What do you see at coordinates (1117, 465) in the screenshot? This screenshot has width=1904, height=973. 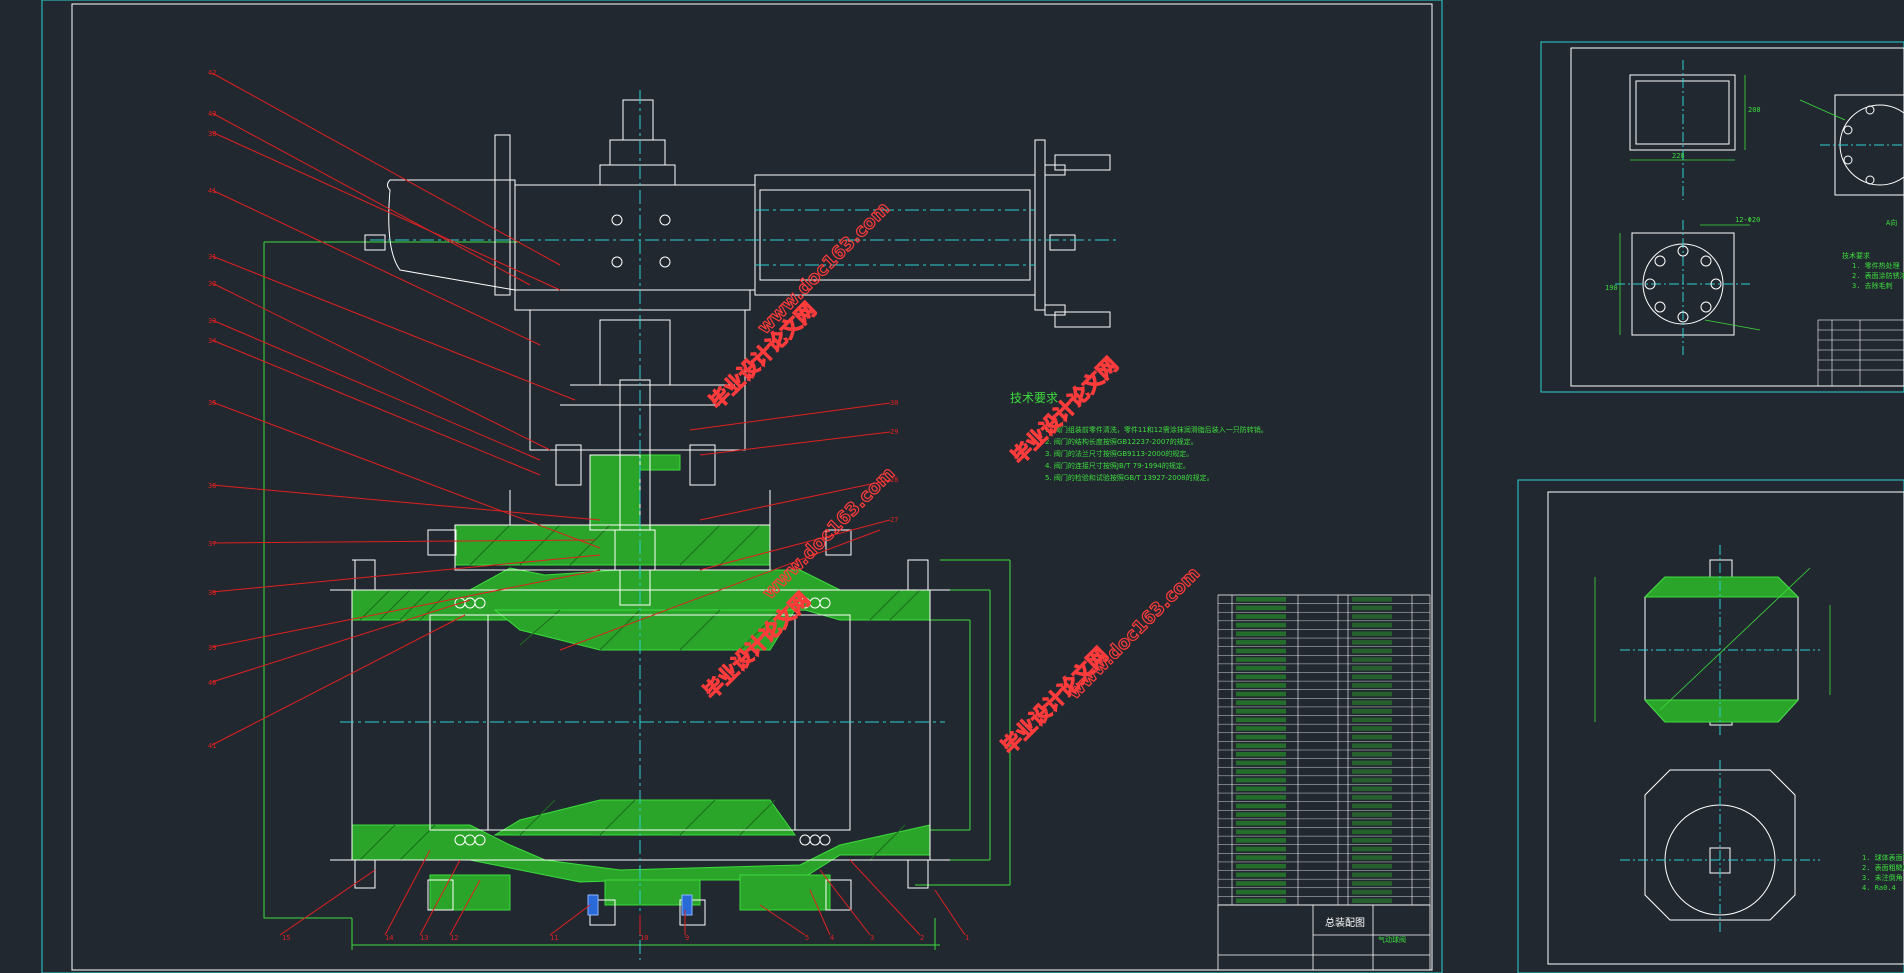 I see `tech-req-4: 4. 阀门的连接尺寸按照JB/T 79-1994的规定。` at bounding box center [1117, 465].